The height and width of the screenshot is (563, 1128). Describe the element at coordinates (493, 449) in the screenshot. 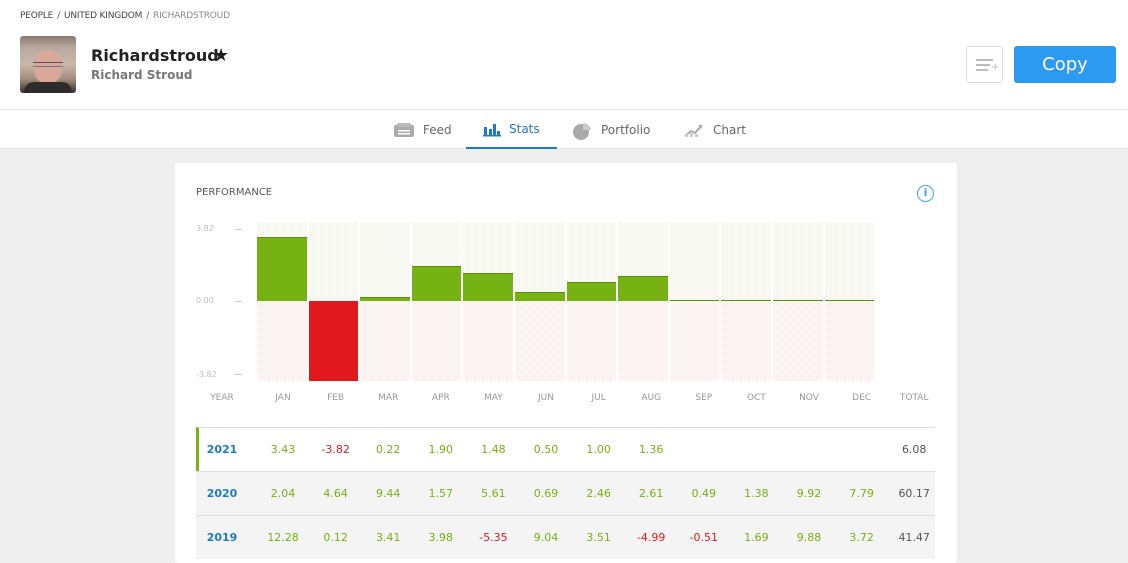

I see `month-value-cell: 1.48` at that location.